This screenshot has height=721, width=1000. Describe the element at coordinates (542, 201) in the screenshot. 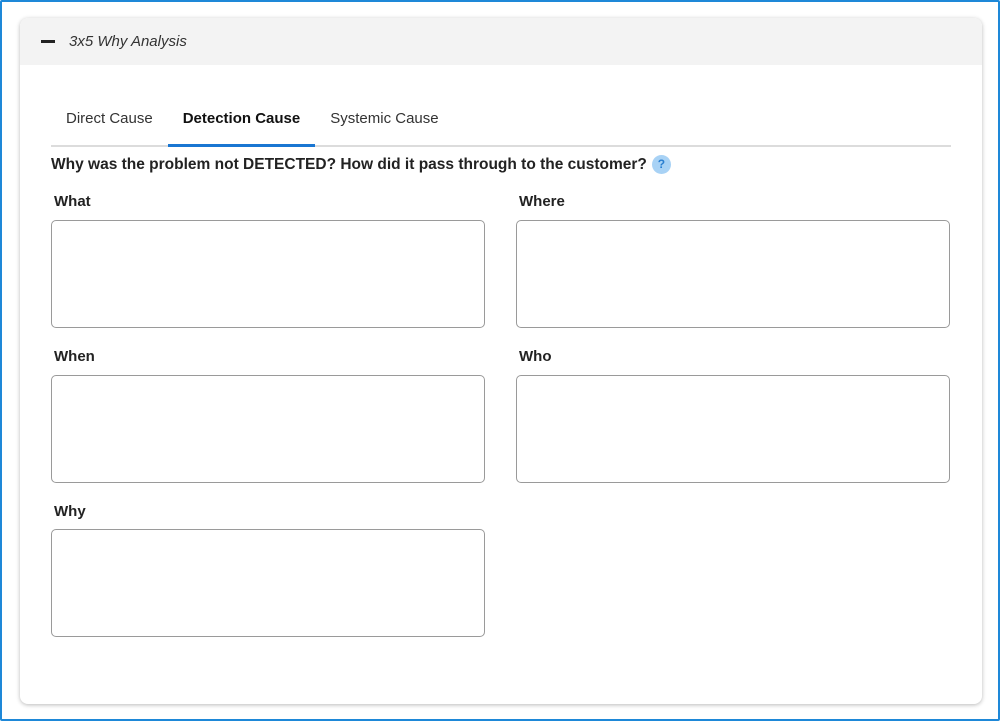

I see `where-label: Where` at that location.